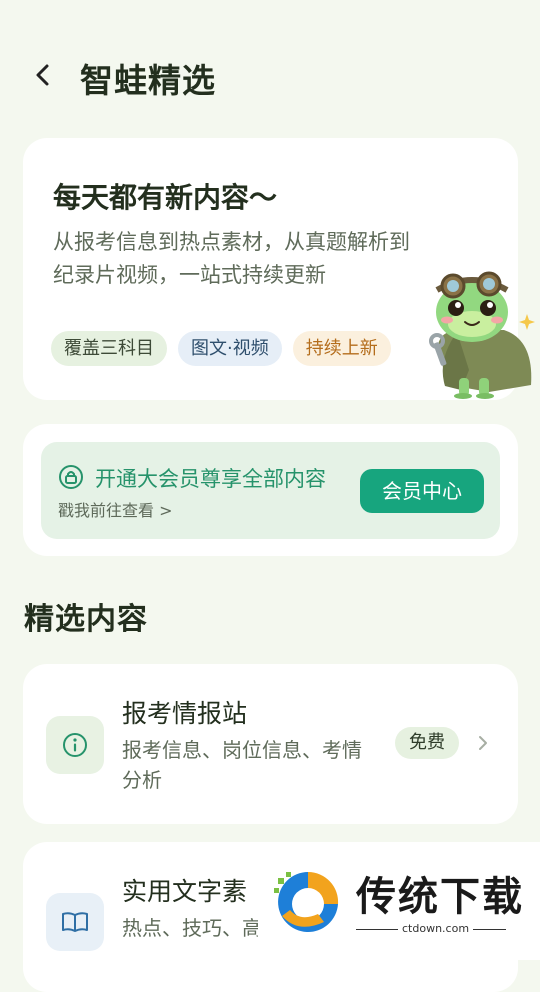  I want to click on section-title: 精选内容, so click(86, 619).